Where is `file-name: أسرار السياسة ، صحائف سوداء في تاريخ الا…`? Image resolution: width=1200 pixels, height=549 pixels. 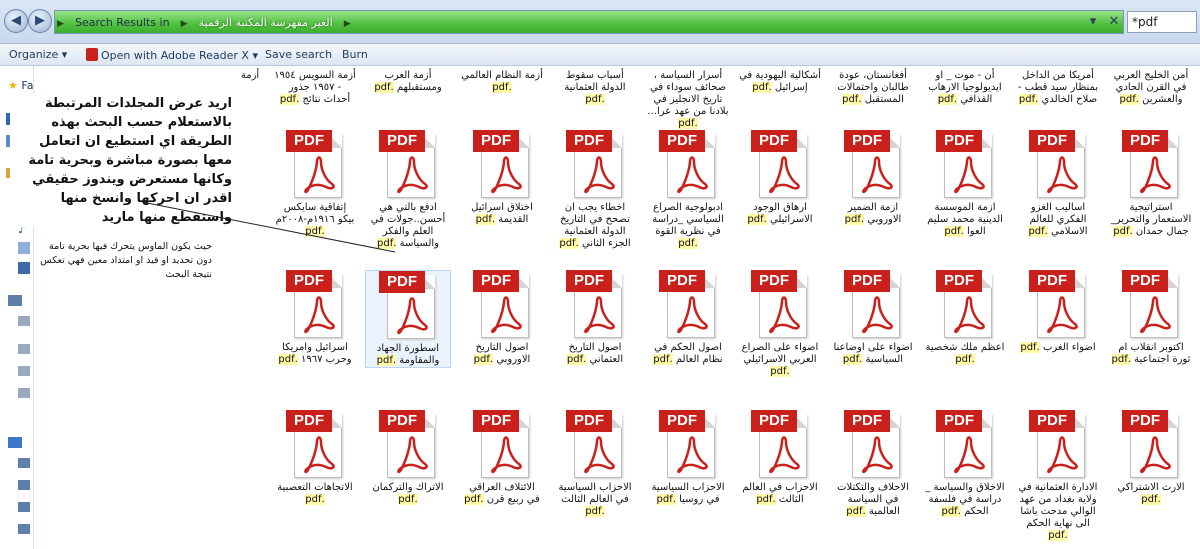
file-name: أسرار السياسة ، صحائف سوداء في تاريخ الا… is located at coordinates (688, 99).